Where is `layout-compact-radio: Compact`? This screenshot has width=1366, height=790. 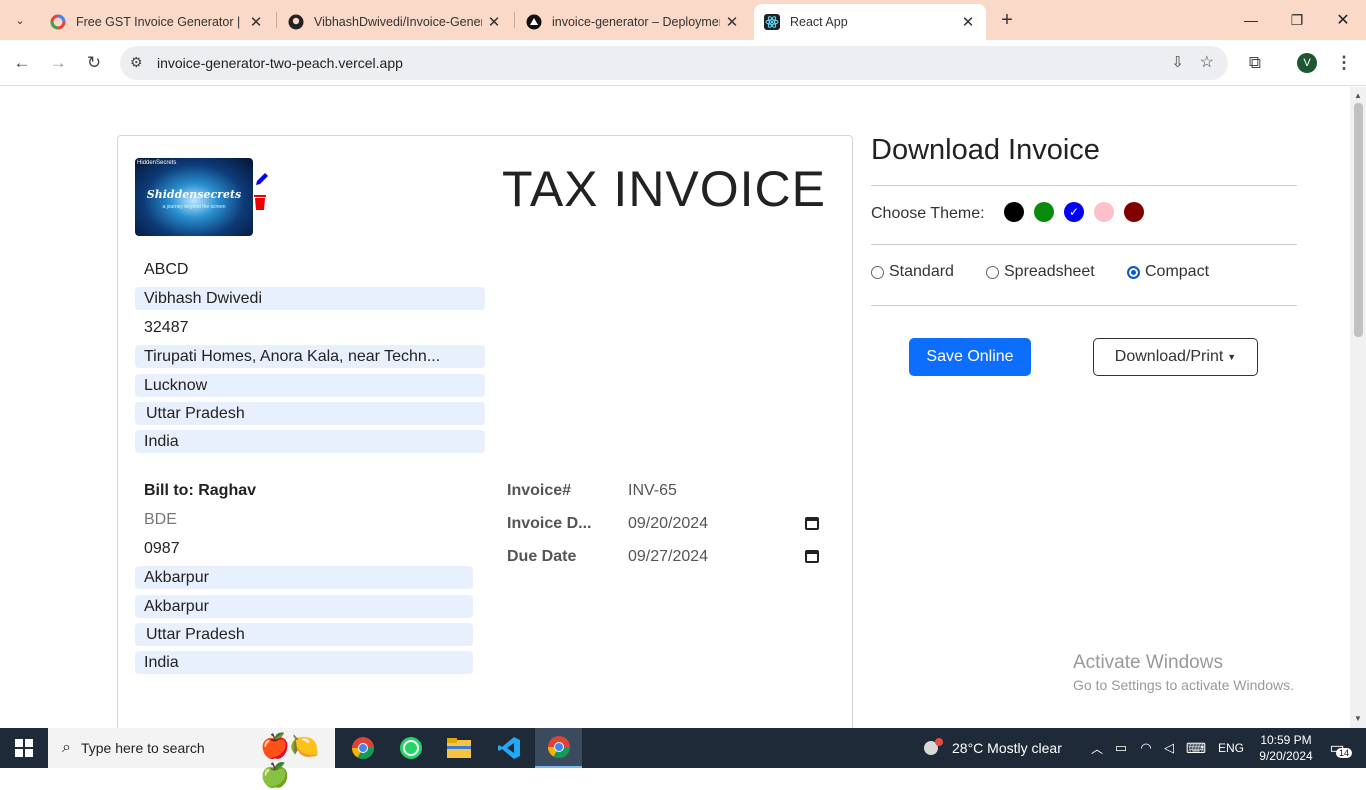
layout-compact-radio: Compact is located at coordinates (1168, 272).